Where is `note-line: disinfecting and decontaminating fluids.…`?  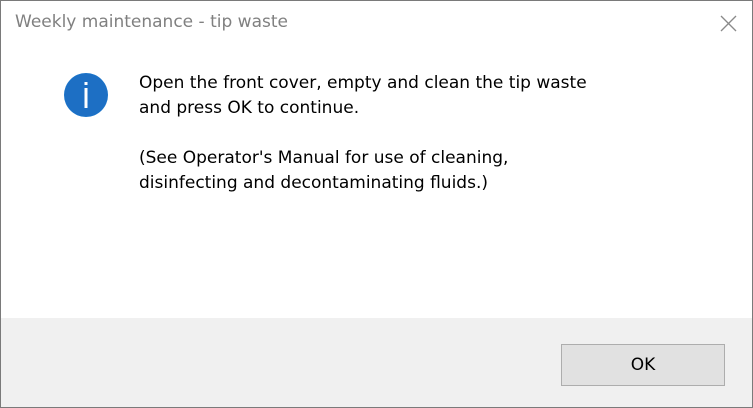 note-line: disinfecting and decontaminating fluids.… is located at coordinates (313, 183).